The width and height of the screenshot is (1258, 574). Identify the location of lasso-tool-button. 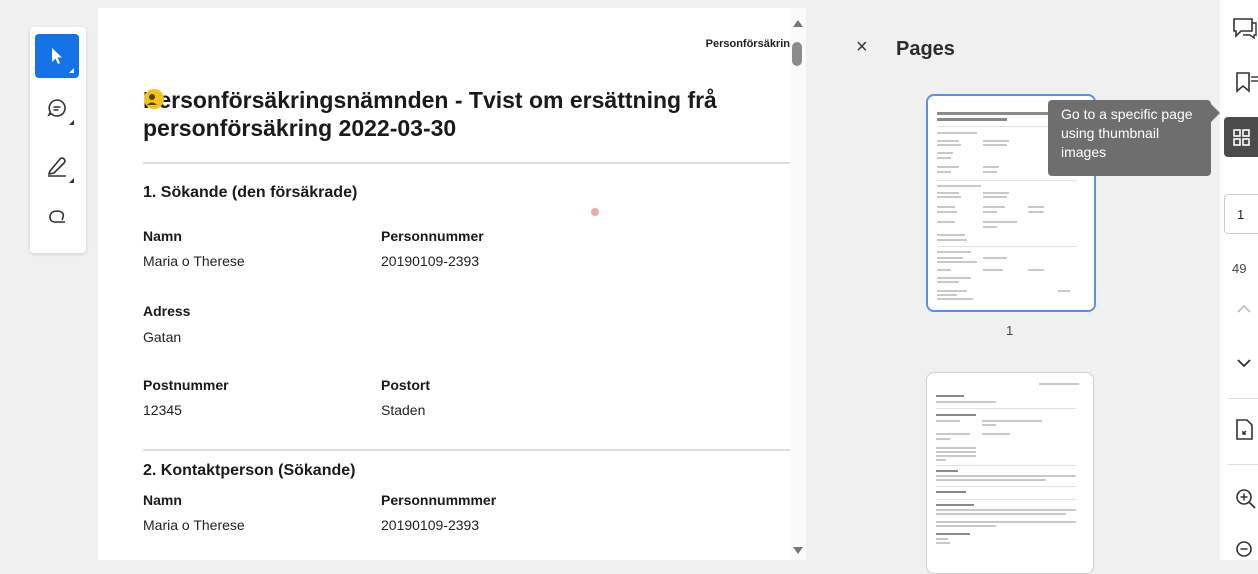
(57, 217).